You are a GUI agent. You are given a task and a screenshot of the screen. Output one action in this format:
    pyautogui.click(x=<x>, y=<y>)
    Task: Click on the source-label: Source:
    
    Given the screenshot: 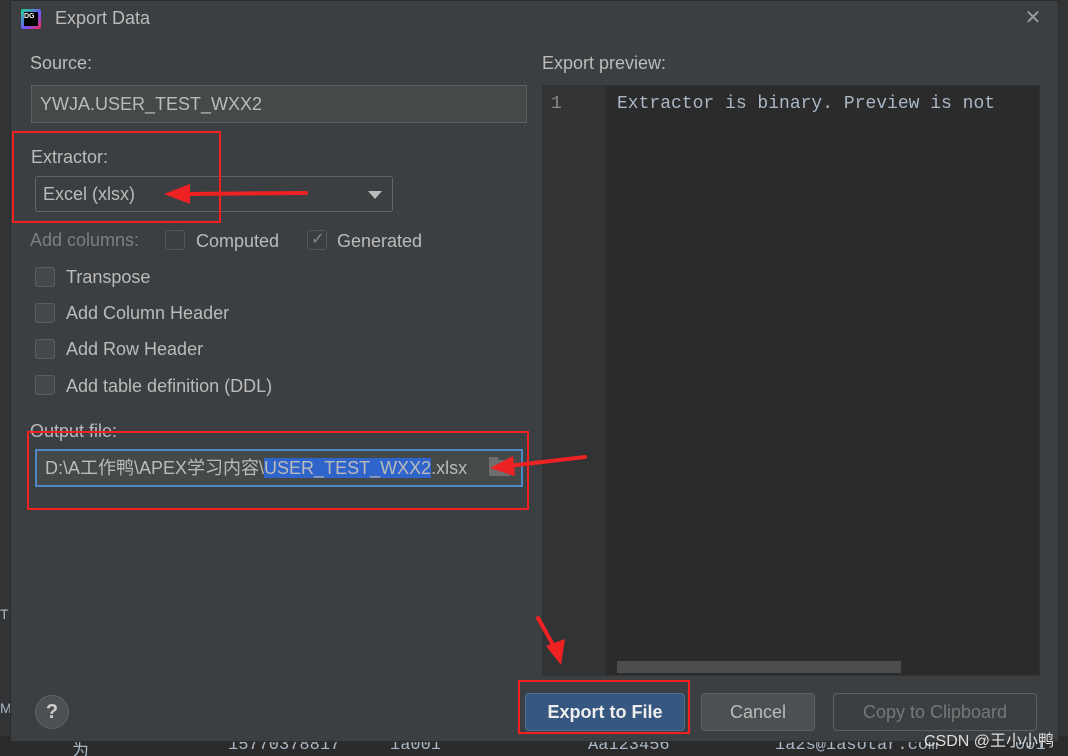 What is the action you would take?
    pyautogui.click(x=61, y=63)
    